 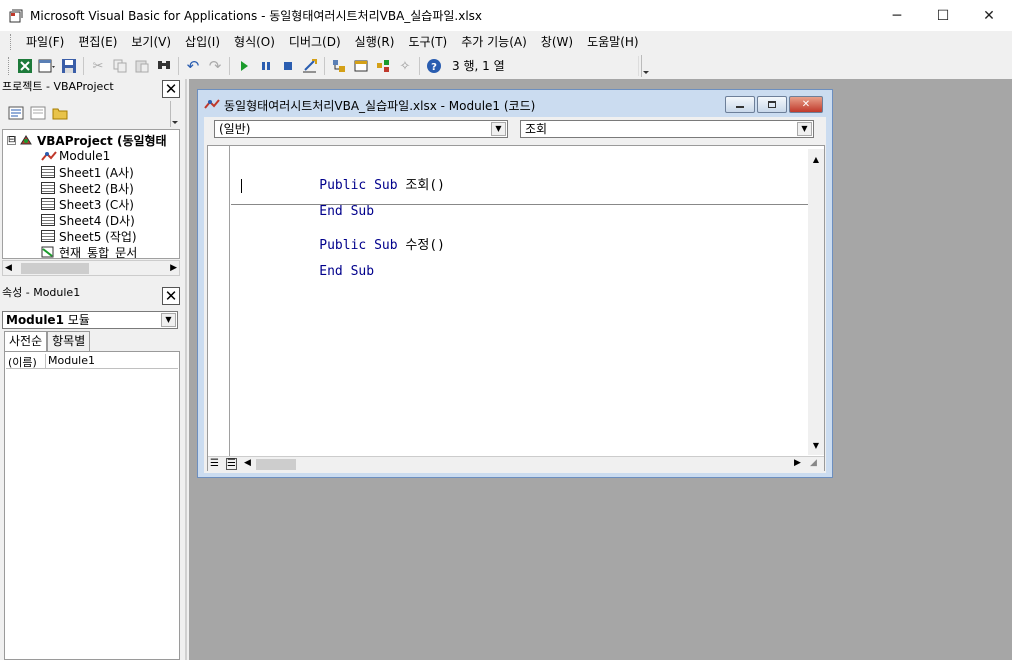 I want to click on menu-tools: 도구(T), so click(x=427, y=42).